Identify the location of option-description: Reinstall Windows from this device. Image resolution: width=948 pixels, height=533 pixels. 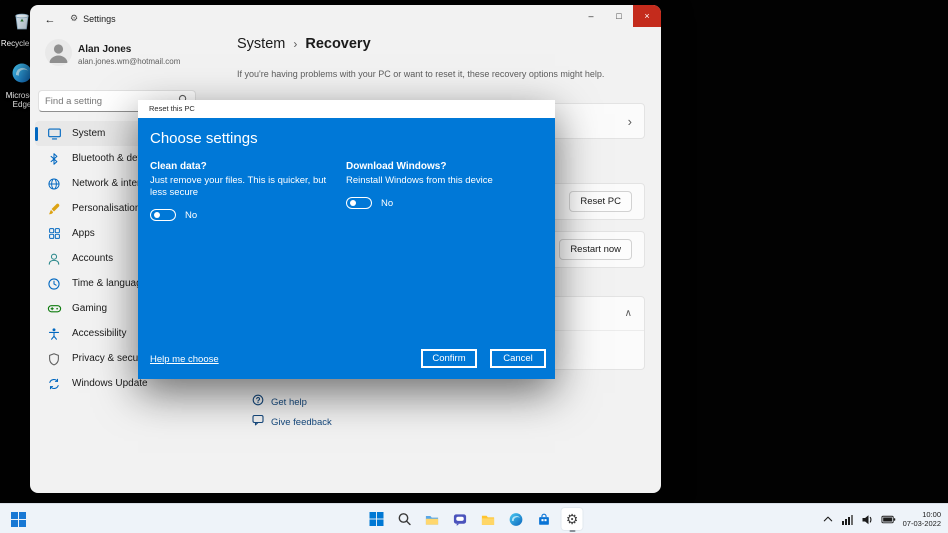
(419, 180).